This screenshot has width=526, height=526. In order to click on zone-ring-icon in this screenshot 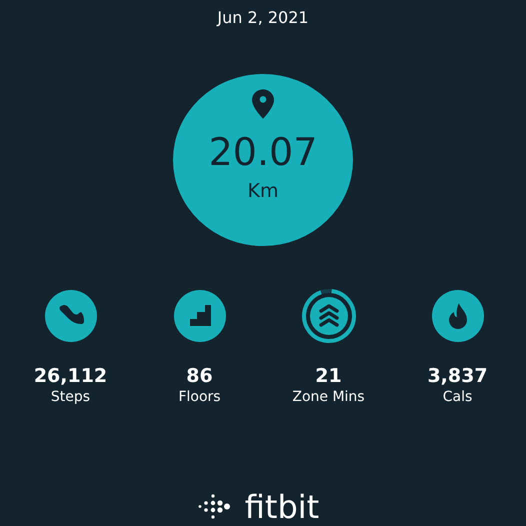, I will do `click(328, 316)`.